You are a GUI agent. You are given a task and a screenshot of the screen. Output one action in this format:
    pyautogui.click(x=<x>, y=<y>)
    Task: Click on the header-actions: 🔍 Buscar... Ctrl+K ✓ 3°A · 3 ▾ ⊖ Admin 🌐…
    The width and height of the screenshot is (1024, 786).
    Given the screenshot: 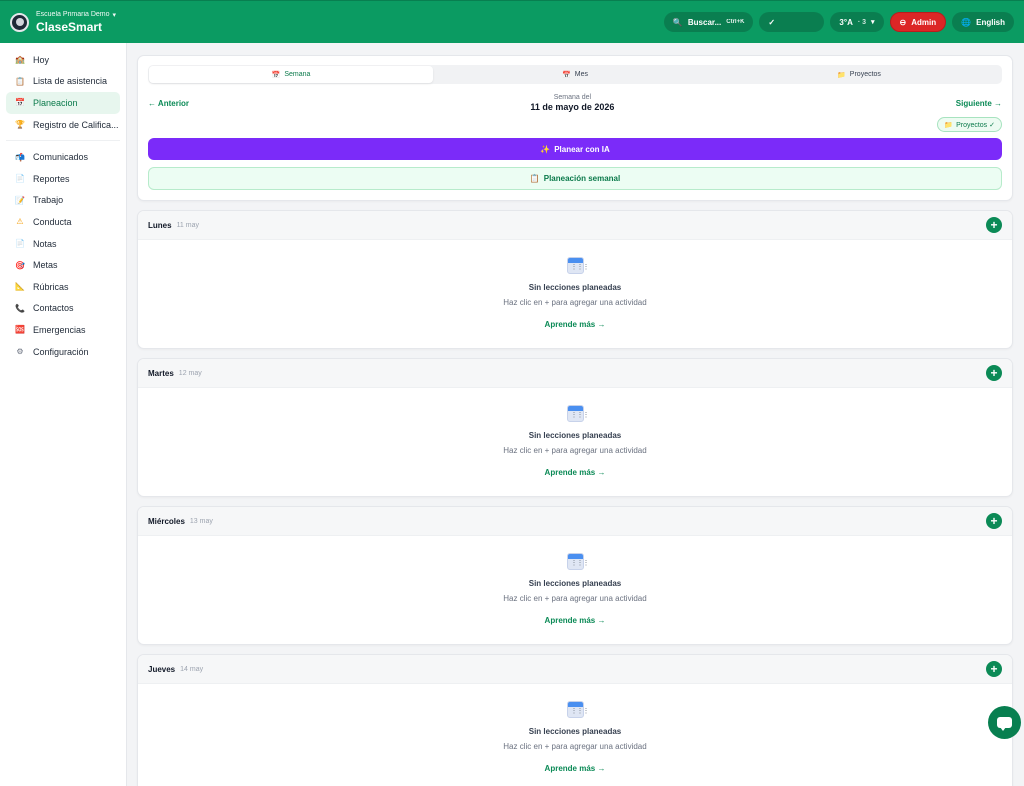 What is the action you would take?
    pyautogui.click(x=838, y=22)
    